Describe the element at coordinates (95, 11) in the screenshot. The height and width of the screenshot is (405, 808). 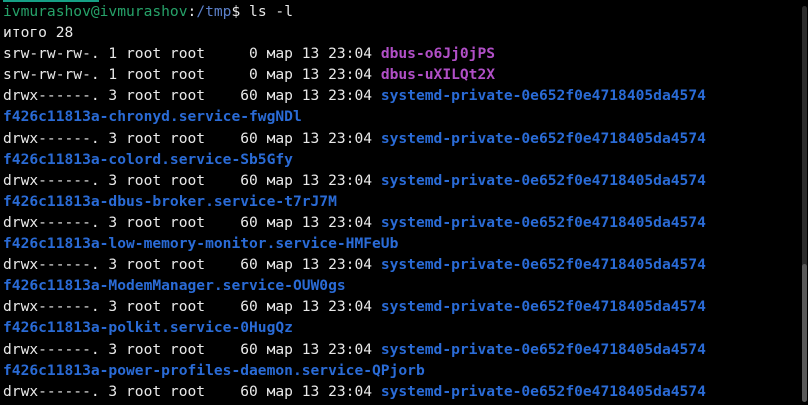
I see `prompt-user-host: ivmurashov@ivmurashov` at that location.